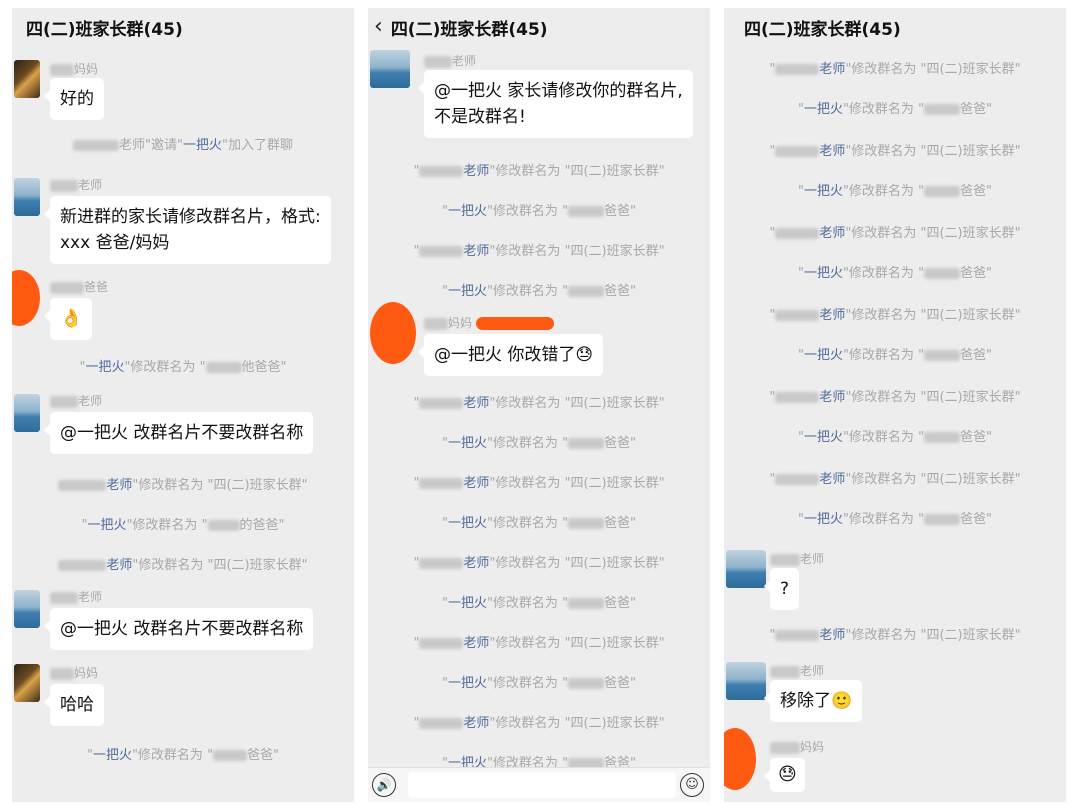 This screenshot has height=810, width=1080. Describe the element at coordinates (187, 230) in the screenshot. I see `message-bubble: 新进群的家长请修改群名片，格式: xxx 爸爸/妈妈` at that location.